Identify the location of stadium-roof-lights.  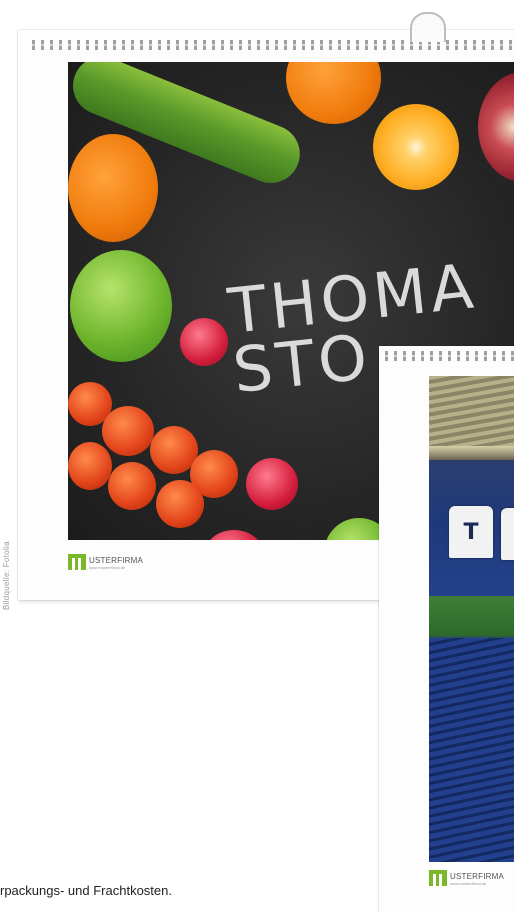
(471, 453).